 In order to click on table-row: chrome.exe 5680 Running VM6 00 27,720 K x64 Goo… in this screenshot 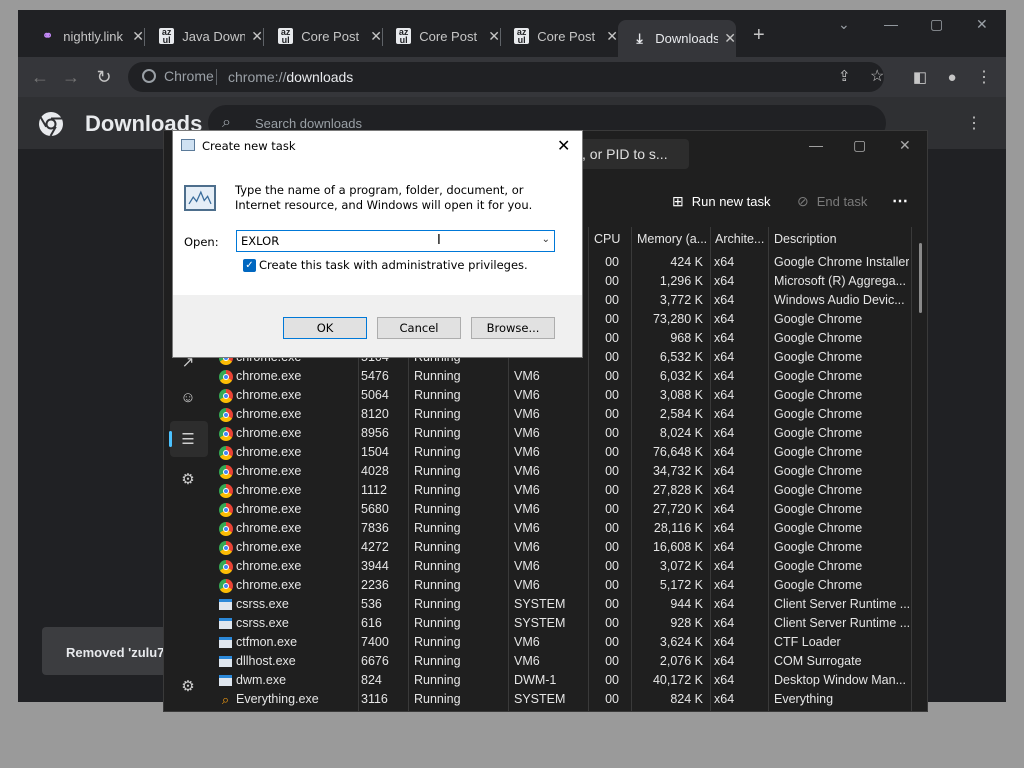, I will do `click(571, 509)`.